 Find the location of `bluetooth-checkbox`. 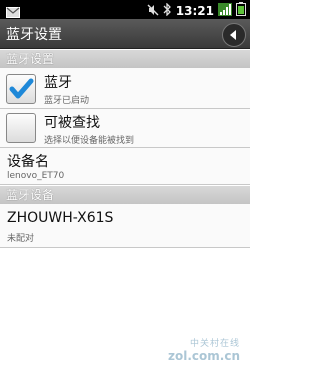

bluetooth-checkbox is located at coordinates (21, 89).